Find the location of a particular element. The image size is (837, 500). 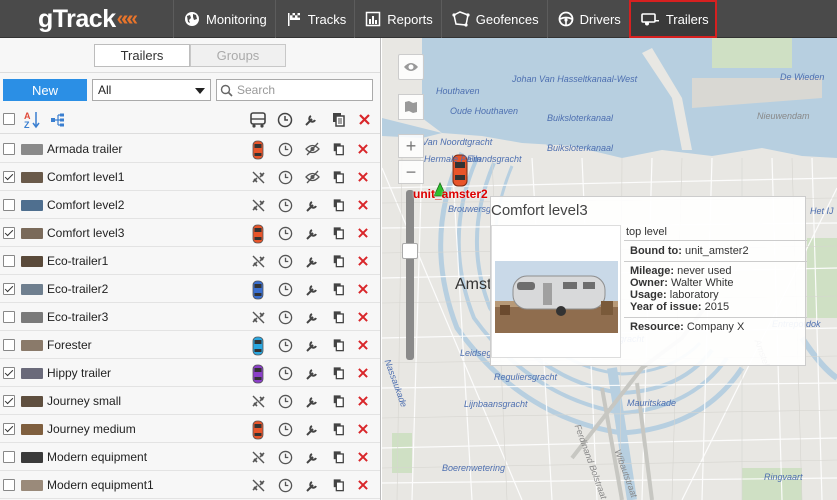

trailer-name: Comfort level3 is located at coordinates (85, 233).